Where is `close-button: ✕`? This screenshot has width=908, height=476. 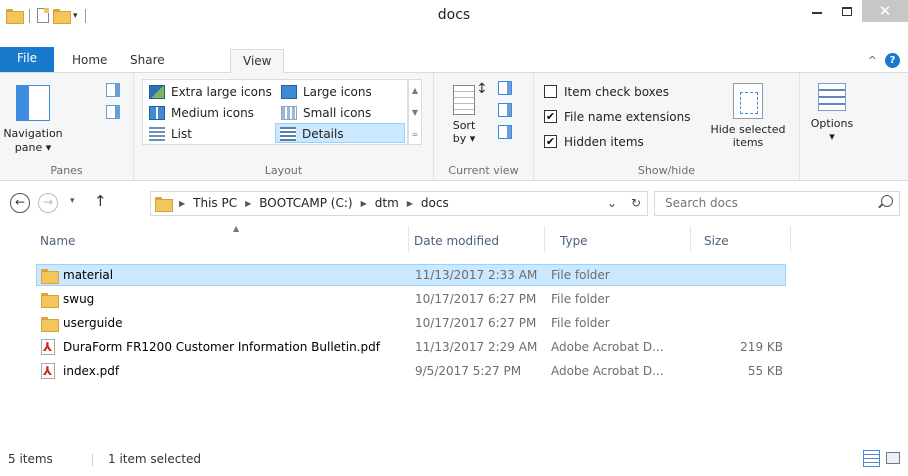
close-button: ✕ is located at coordinates (885, 11).